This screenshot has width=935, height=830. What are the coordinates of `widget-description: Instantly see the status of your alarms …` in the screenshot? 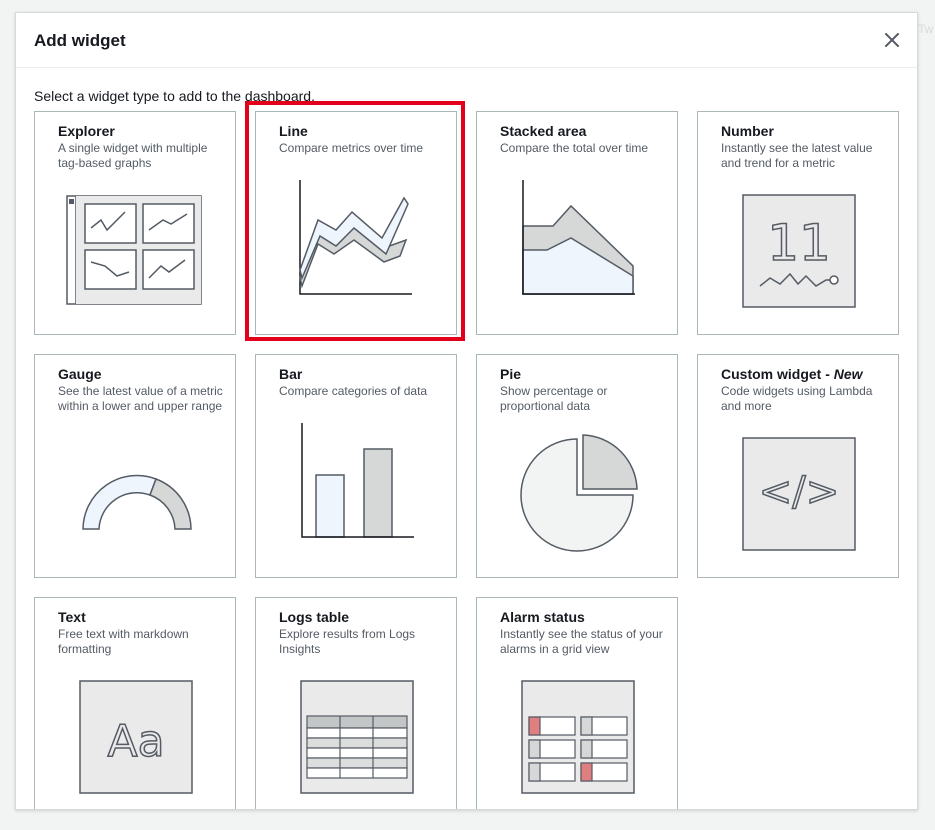 It's located at (581, 641).